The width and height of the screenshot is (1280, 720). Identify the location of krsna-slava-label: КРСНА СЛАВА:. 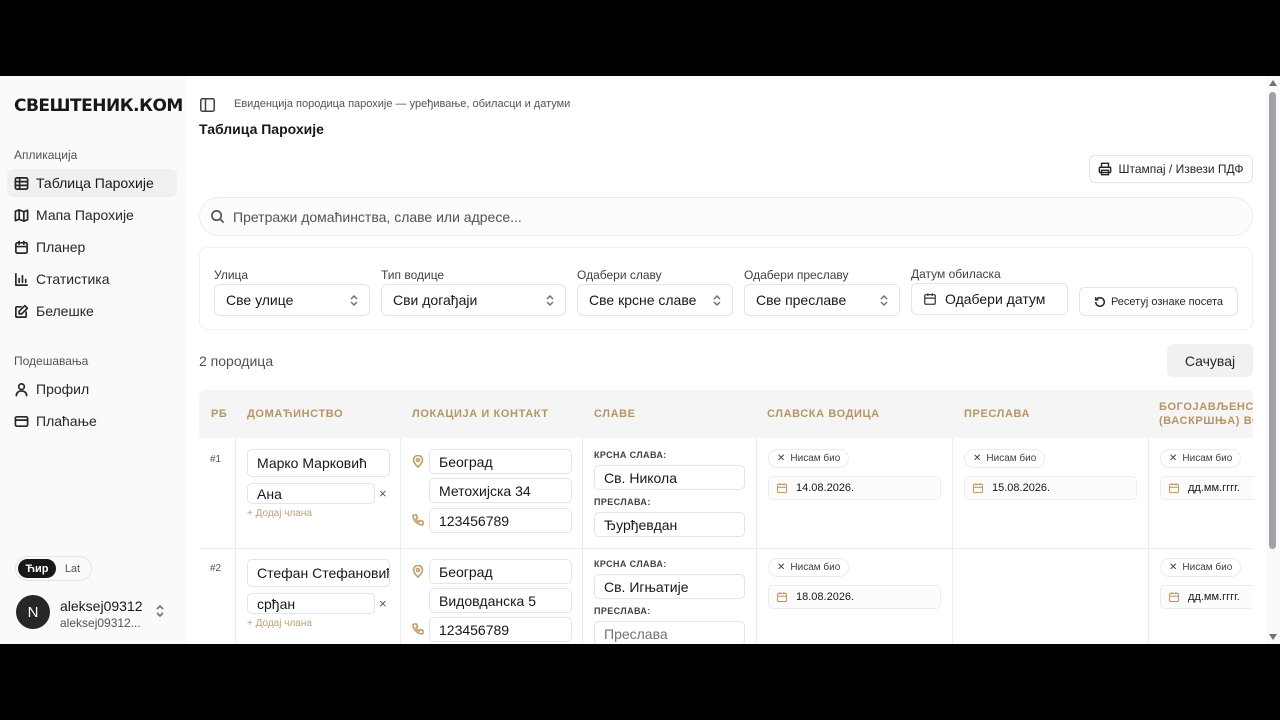
(630, 455).